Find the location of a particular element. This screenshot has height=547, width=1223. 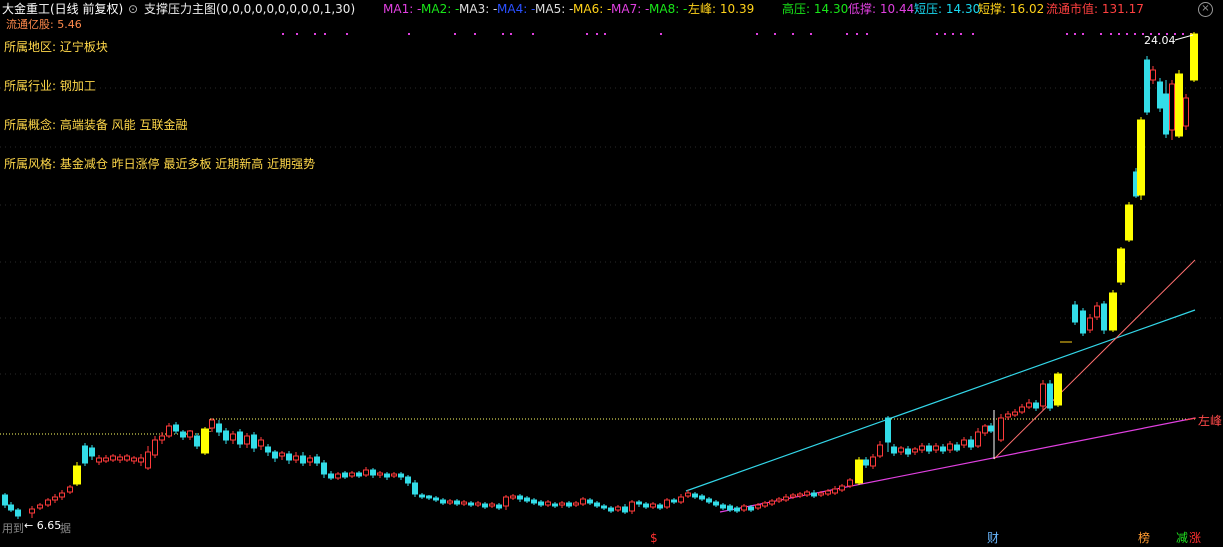

bottom-hint-right: 据 is located at coordinates (65, 528).